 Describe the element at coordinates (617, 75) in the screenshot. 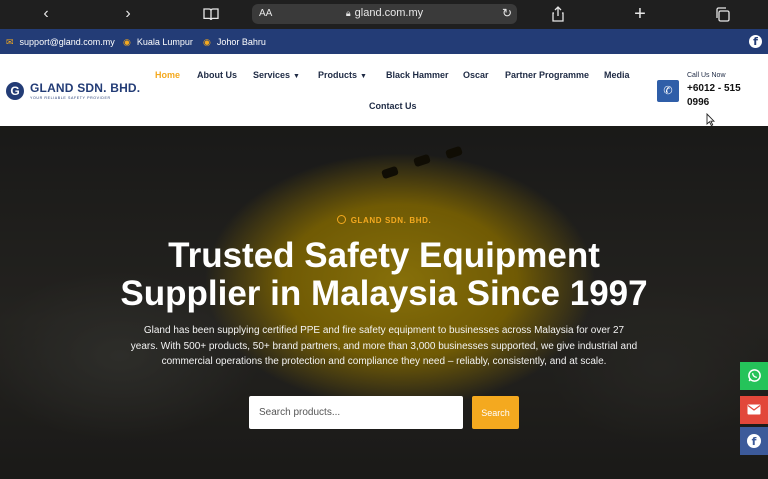

I see `nav-item-media: Media` at that location.